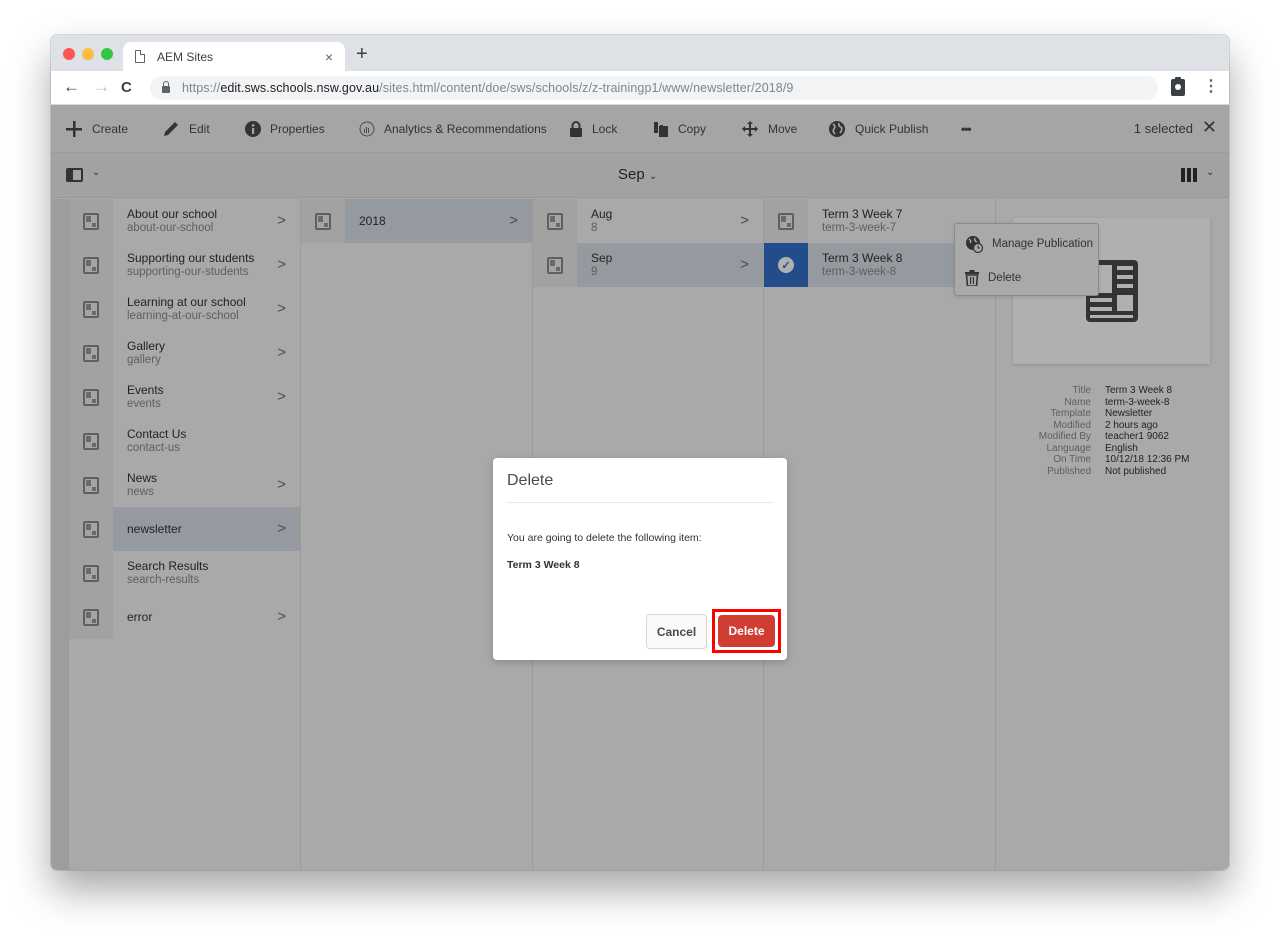 This screenshot has height=938, width=1280. What do you see at coordinates (101, 87) in the screenshot?
I see `forward-button: →` at bounding box center [101, 87].